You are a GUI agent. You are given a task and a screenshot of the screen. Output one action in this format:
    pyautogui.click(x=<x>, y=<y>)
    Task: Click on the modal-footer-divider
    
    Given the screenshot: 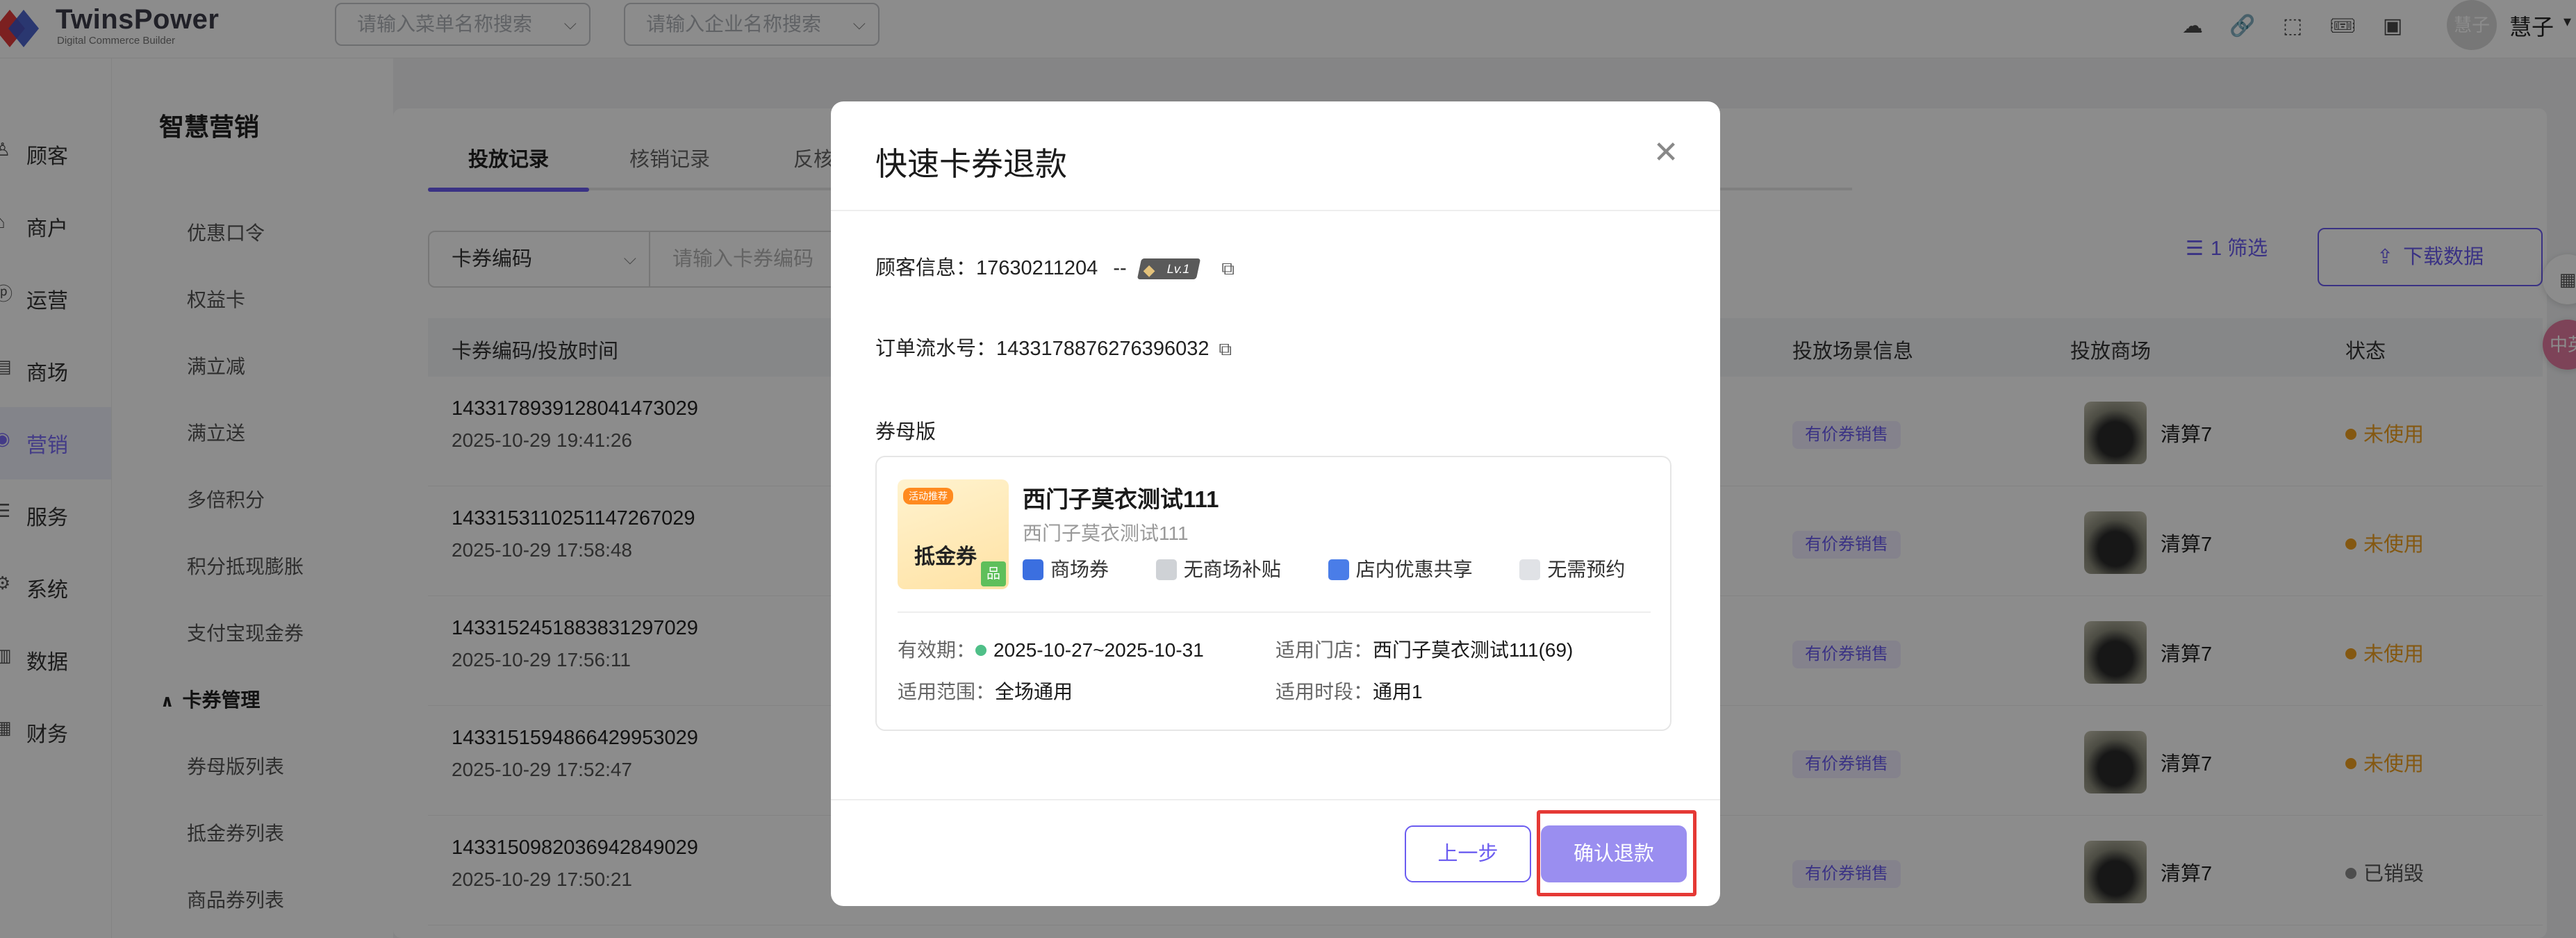 What is the action you would take?
    pyautogui.click(x=1276, y=799)
    